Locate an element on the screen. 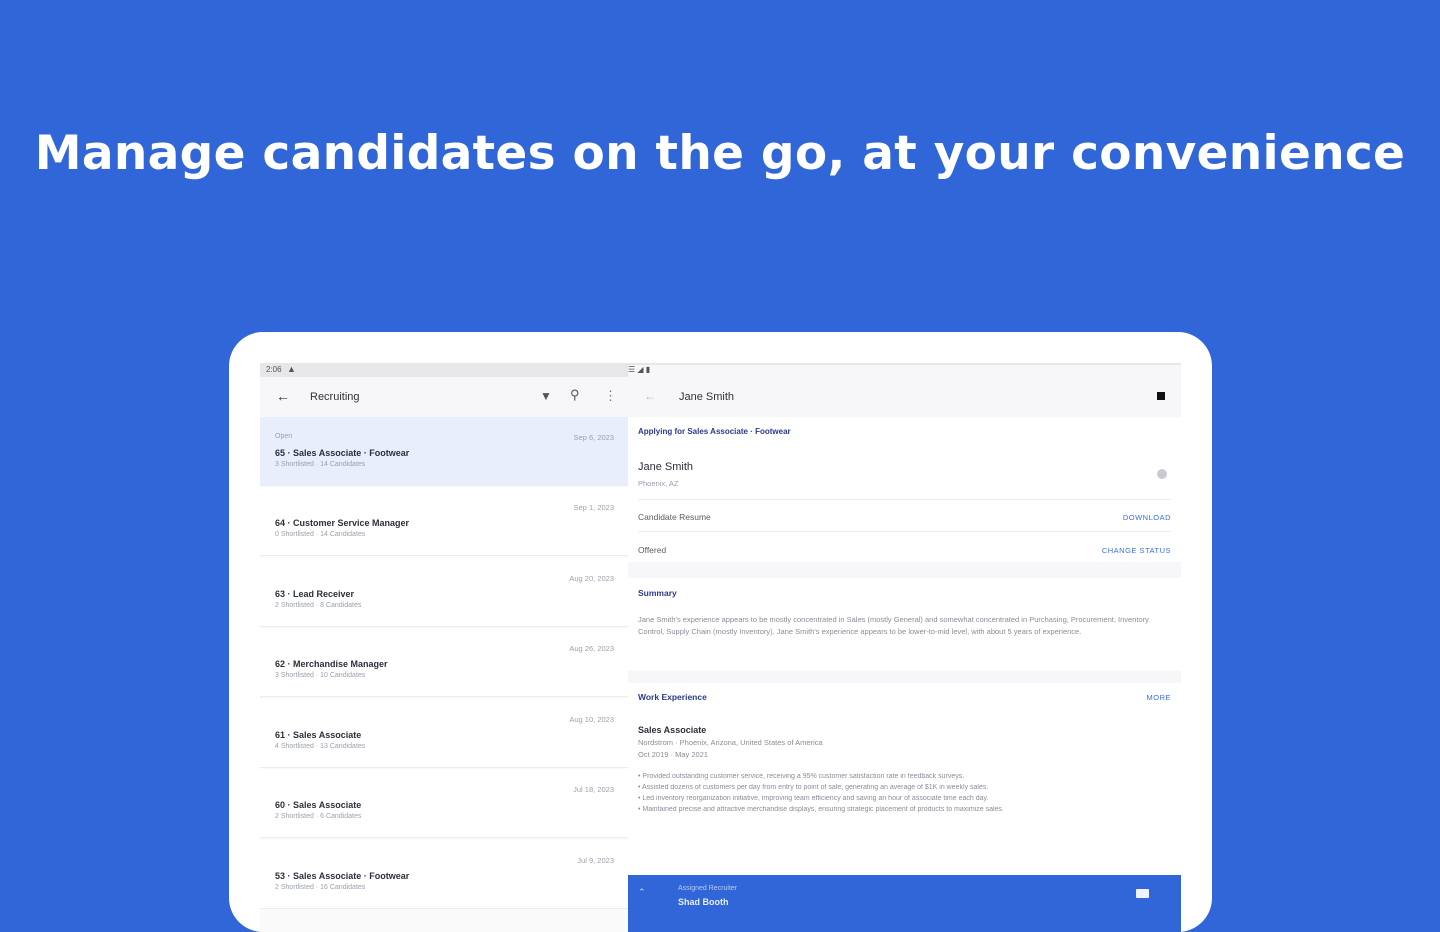  job-date: Sep 1, 2023 is located at coordinates (593, 507).